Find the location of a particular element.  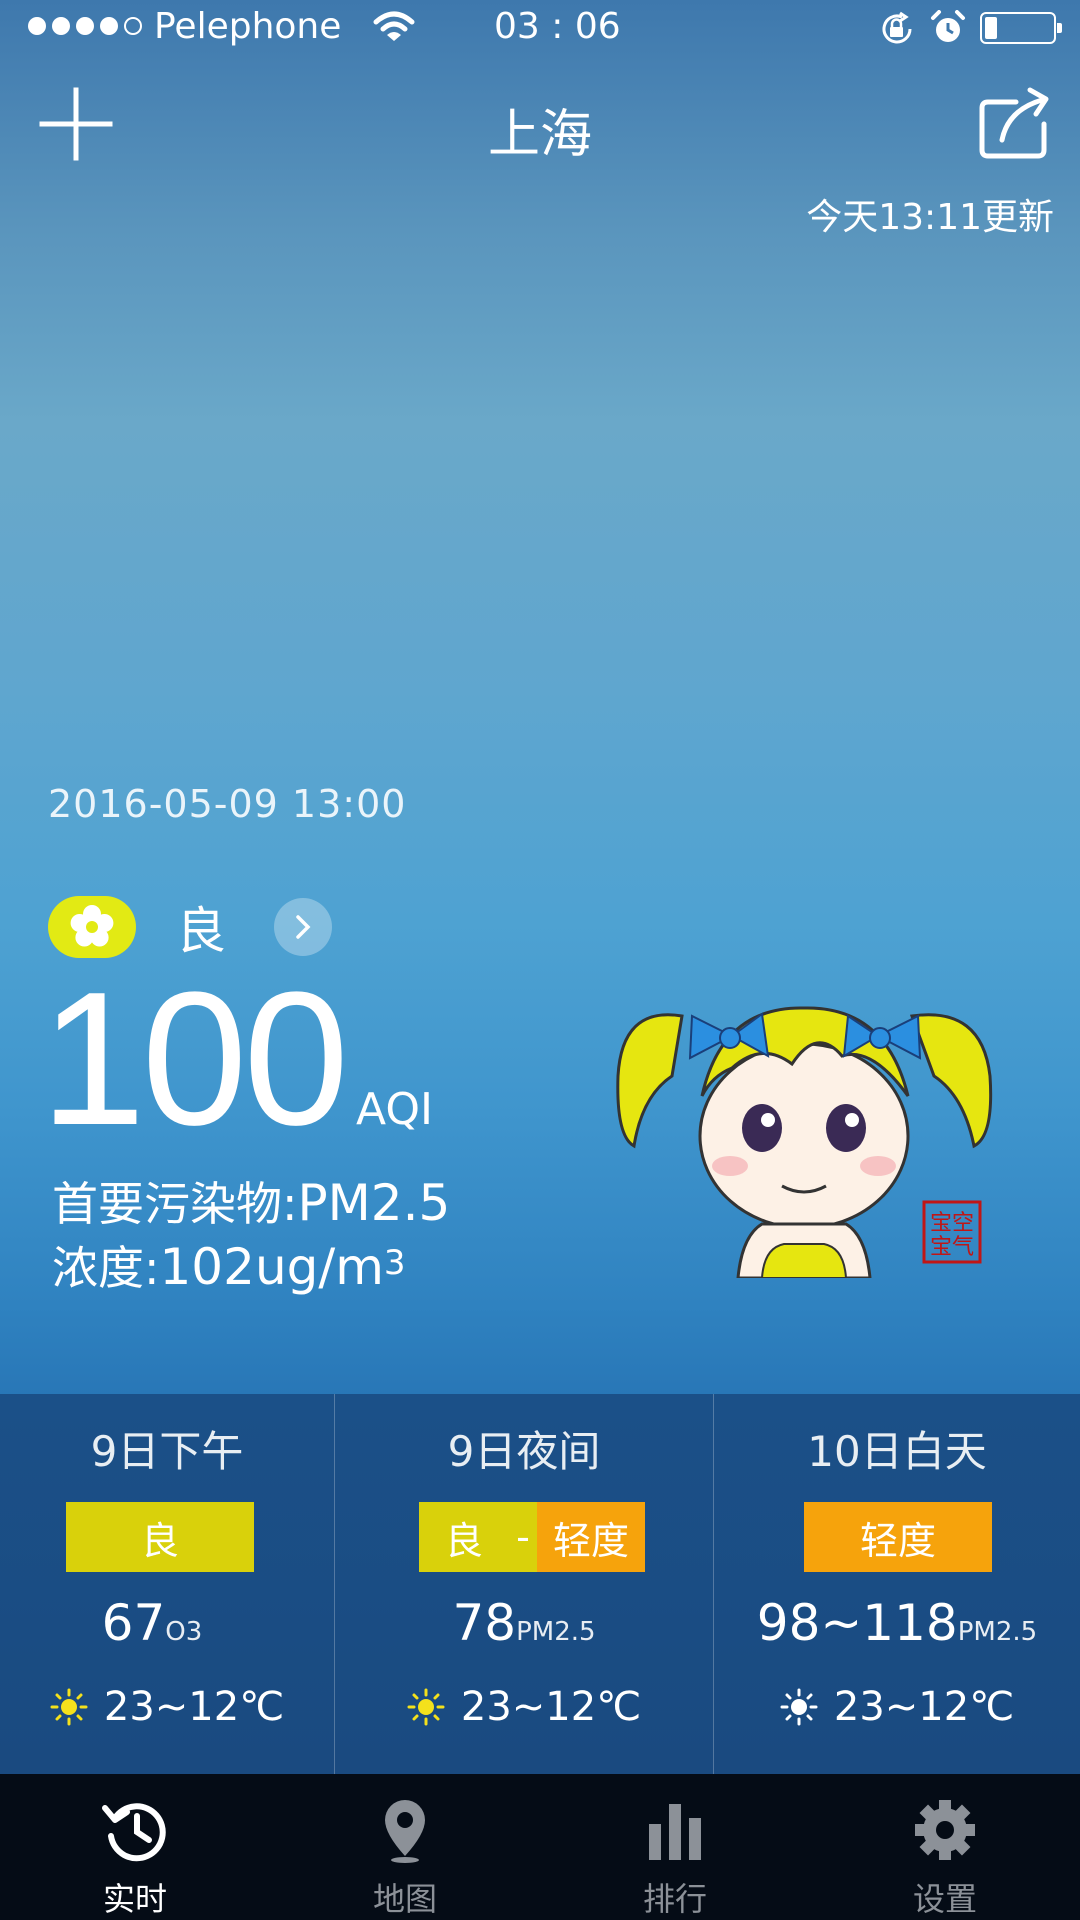

mascot-illustration: 宝空 宝气 is located at coordinates (804, 1142).